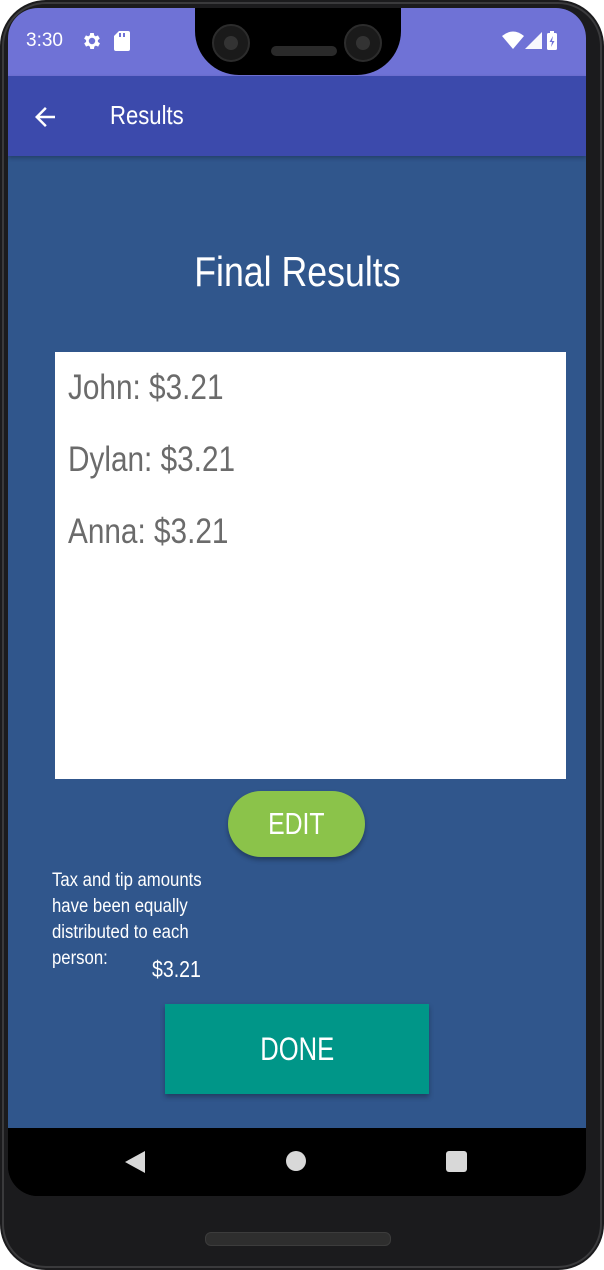 Image resolution: width=604 pixels, height=1270 pixels. I want to click on nav-recents-icon, so click(456, 1161).